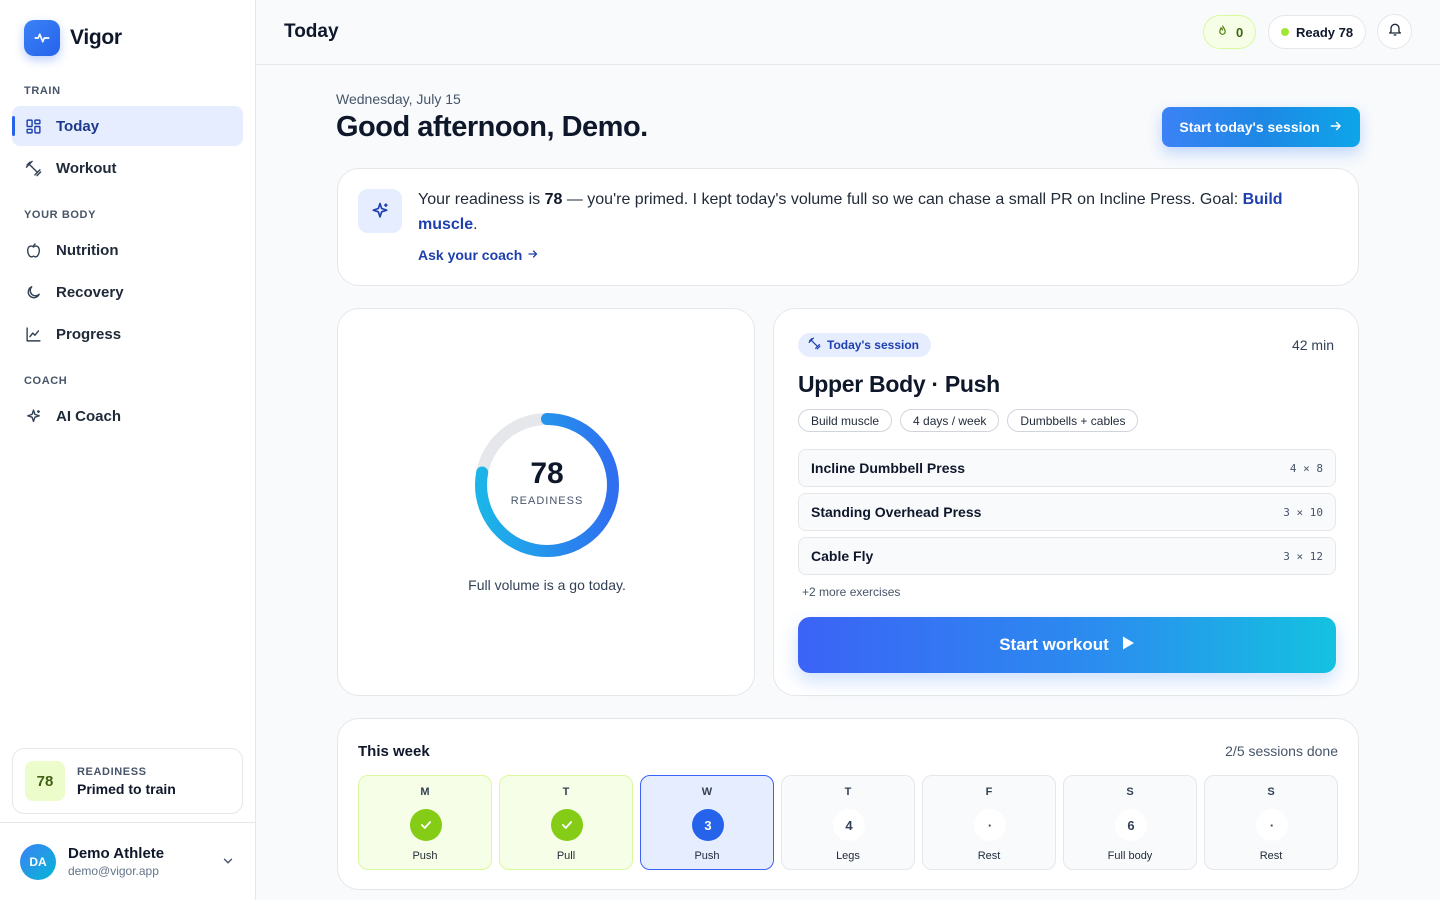  I want to click on more-exercises-label: +2 more exercises, so click(851, 592).